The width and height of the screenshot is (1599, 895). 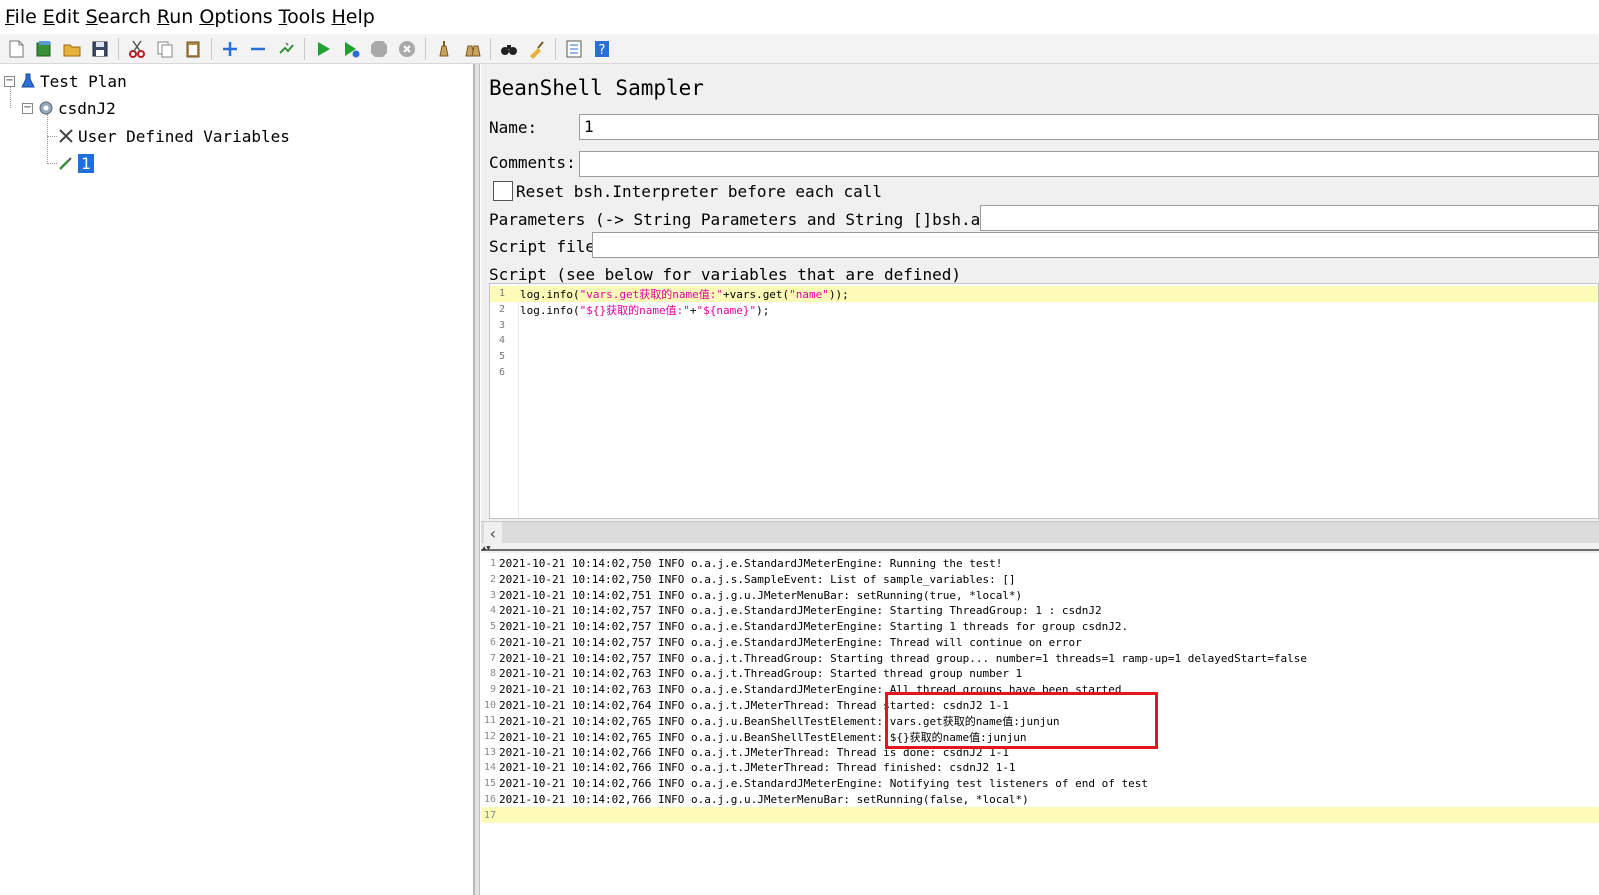 I want to click on line-number: 3, so click(x=502, y=325).